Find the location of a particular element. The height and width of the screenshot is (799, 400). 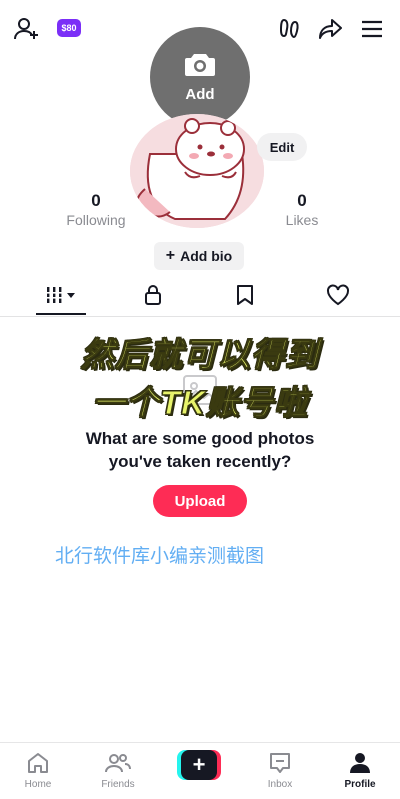

nav-home: Home is located at coordinates (38, 771).